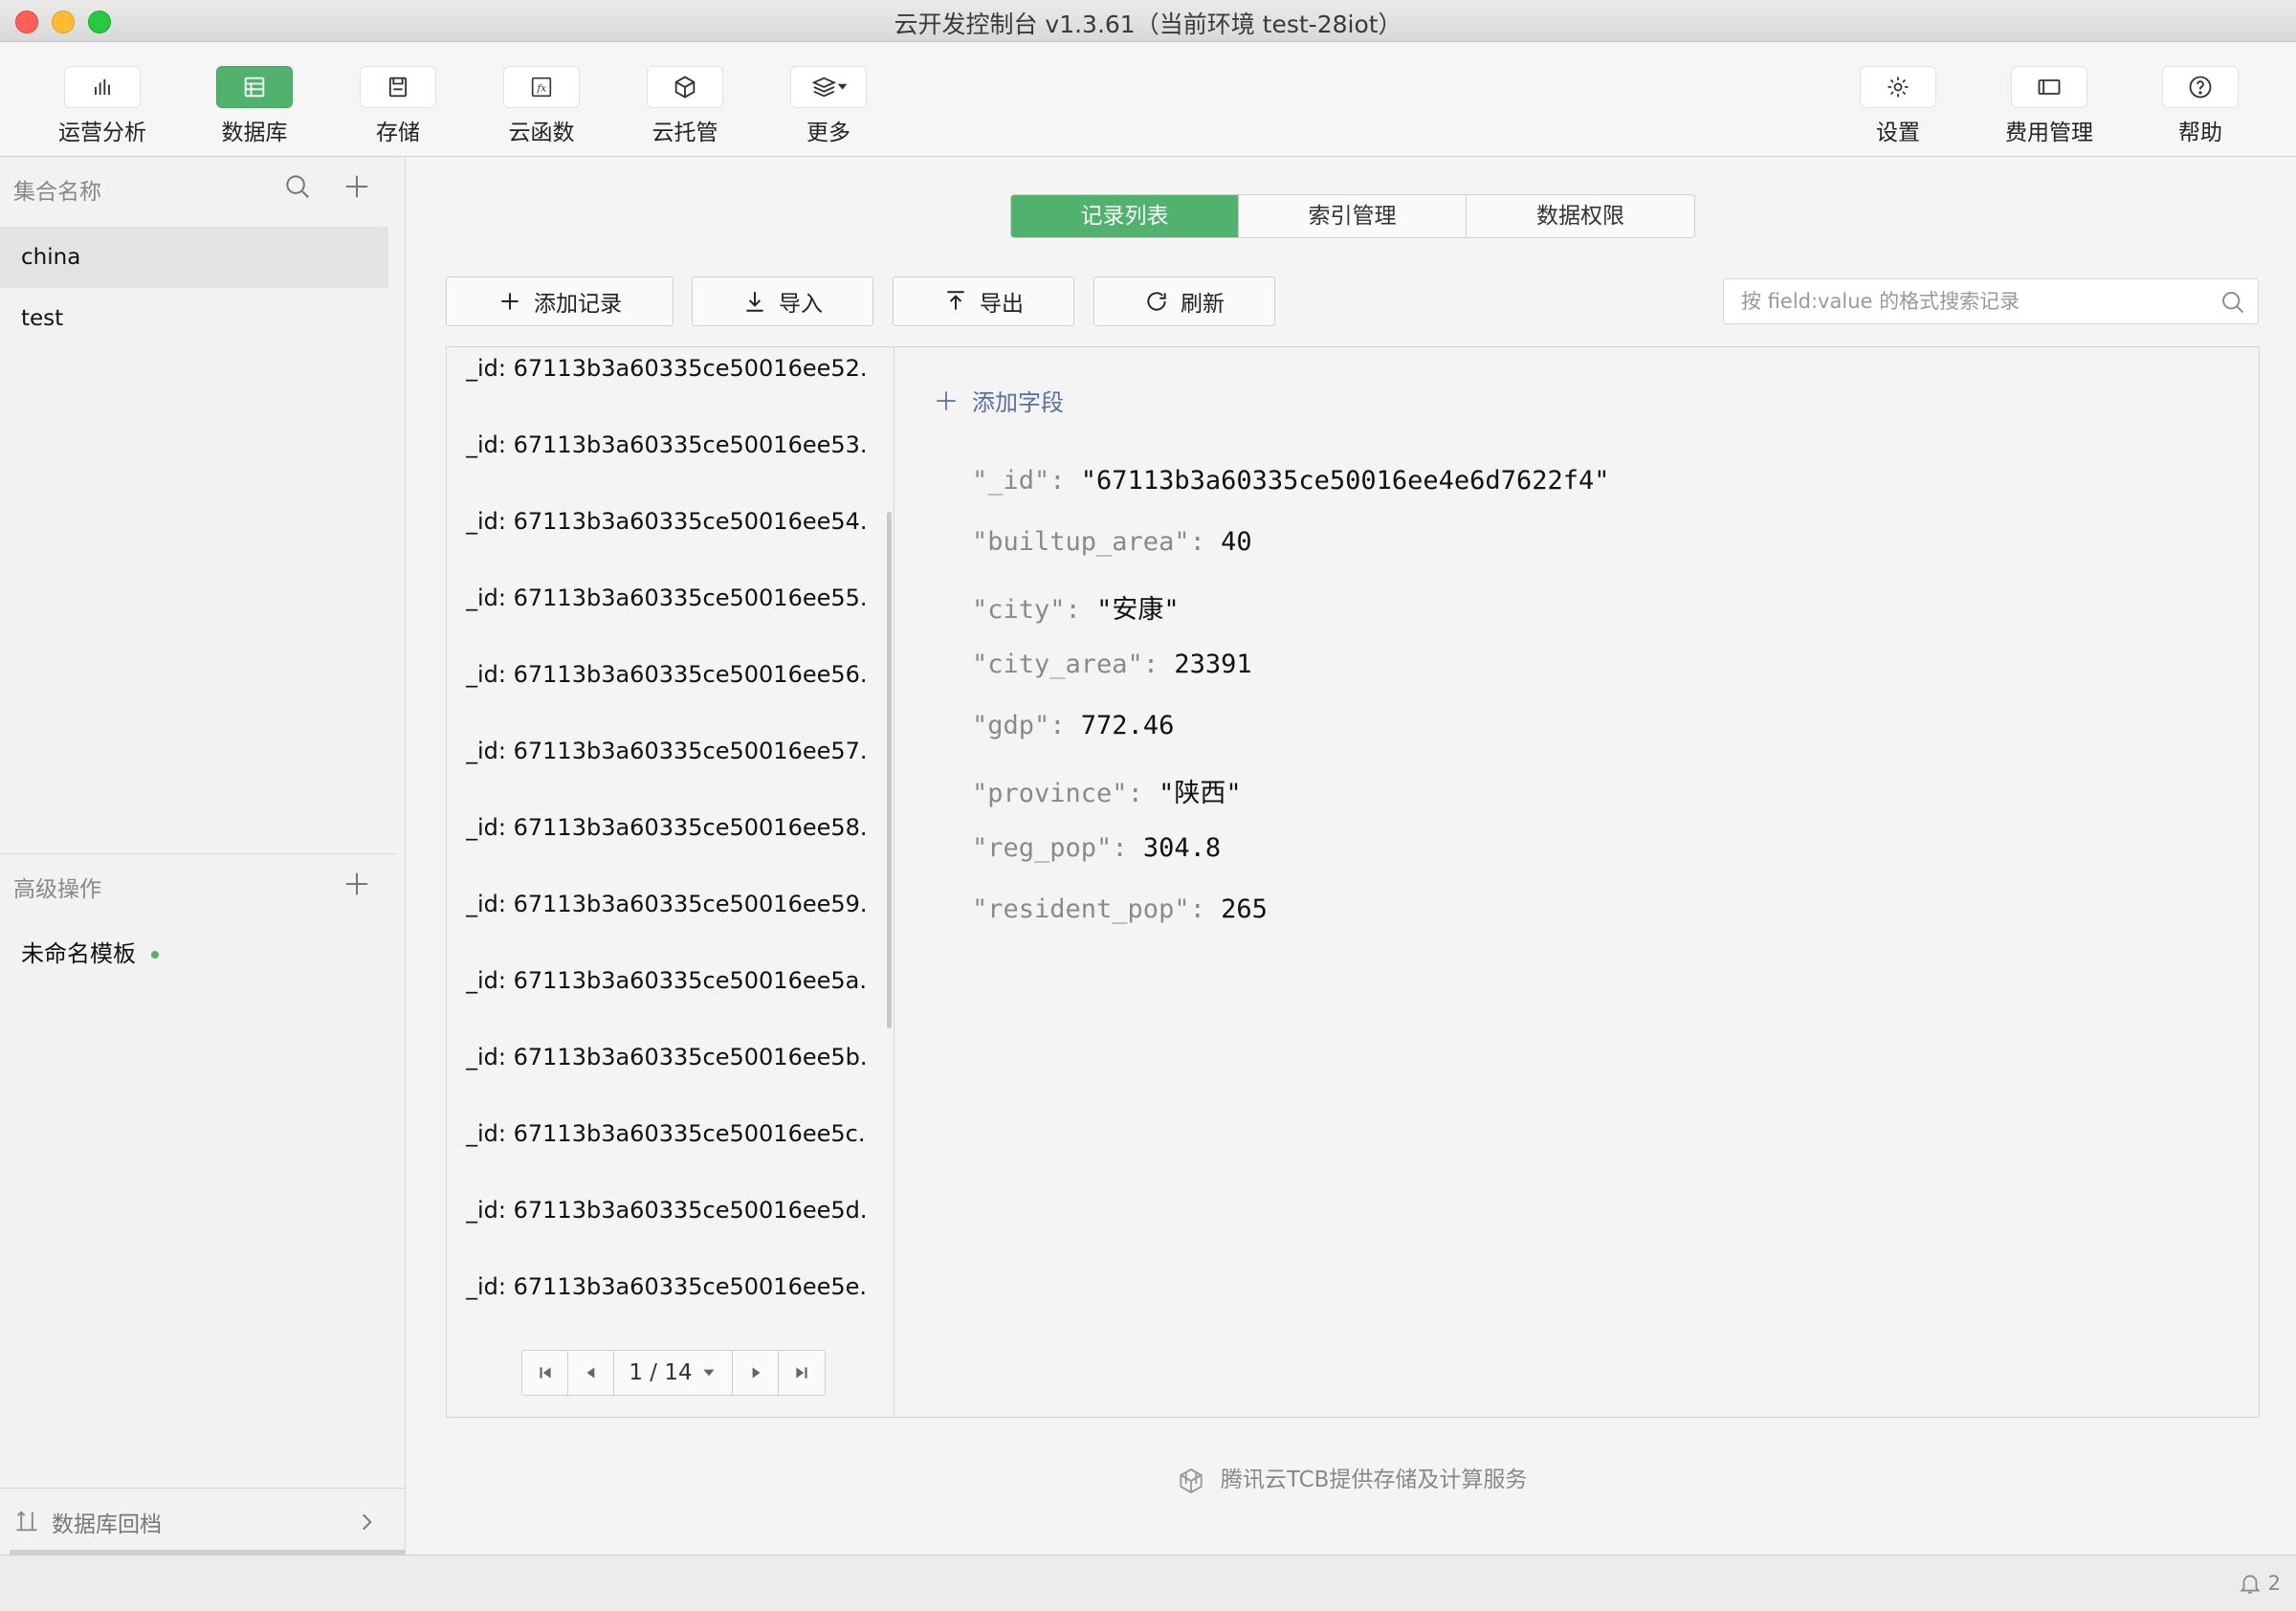 The width and height of the screenshot is (2296, 1611). What do you see at coordinates (591, 1373) in the screenshot?
I see `prev-page-button` at bounding box center [591, 1373].